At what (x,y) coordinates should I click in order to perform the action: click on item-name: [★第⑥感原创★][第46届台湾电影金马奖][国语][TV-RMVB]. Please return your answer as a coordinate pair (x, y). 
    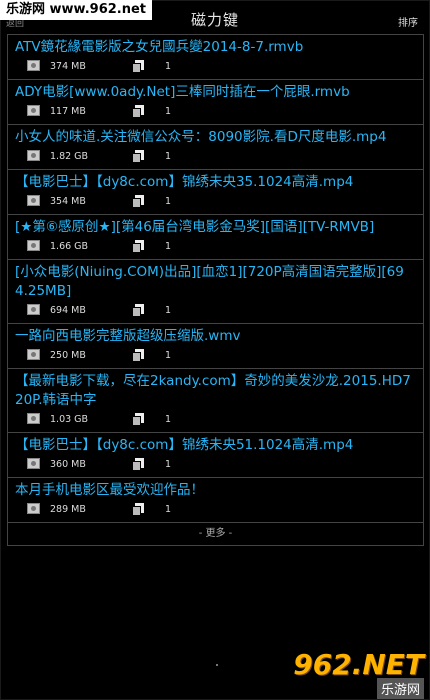
    Looking at the image, I should click on (215, 227).